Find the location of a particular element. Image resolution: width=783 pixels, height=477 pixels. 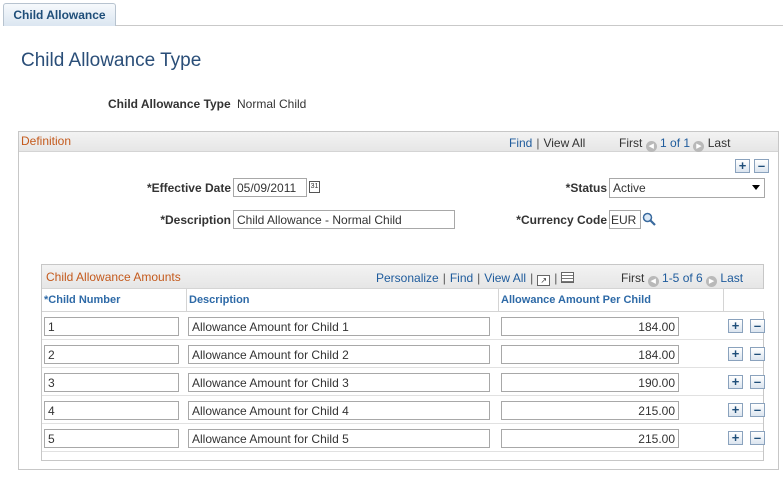

effective-date-field: 05/09/2011 is located at coordinates (270, 187).